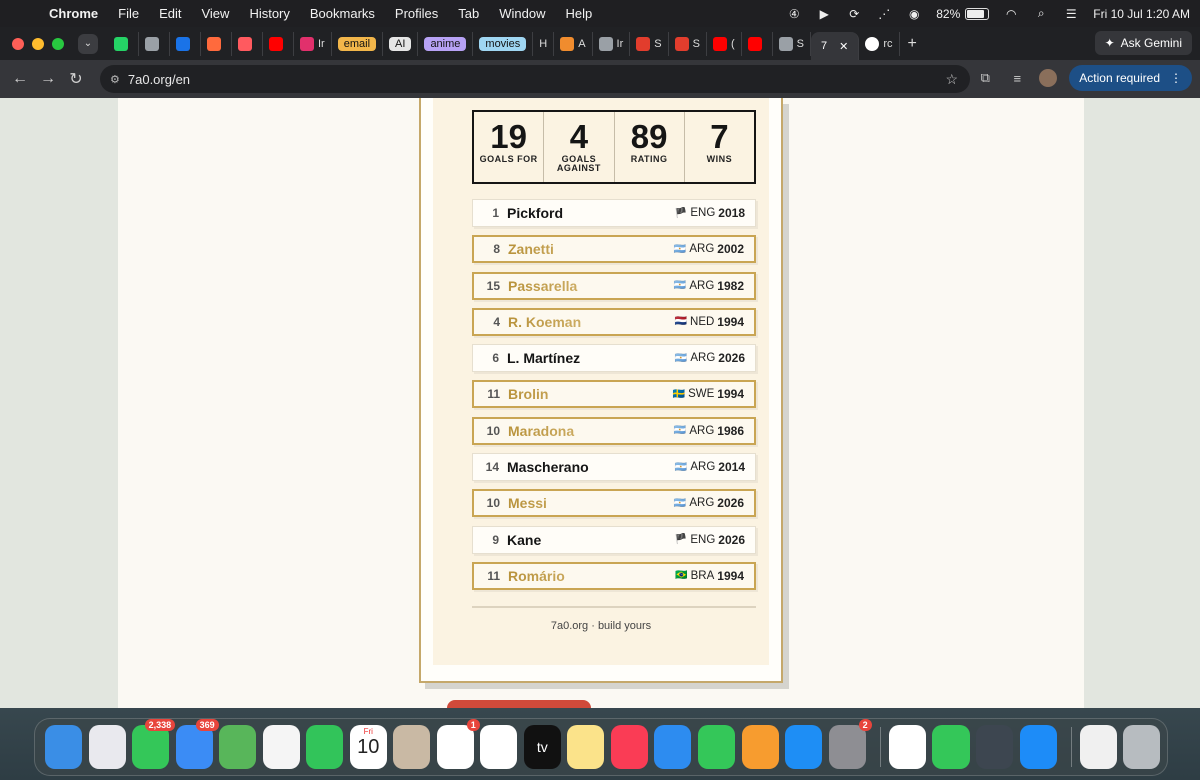  I want to click on iphone-mirroring-icon, so click(995, 747).